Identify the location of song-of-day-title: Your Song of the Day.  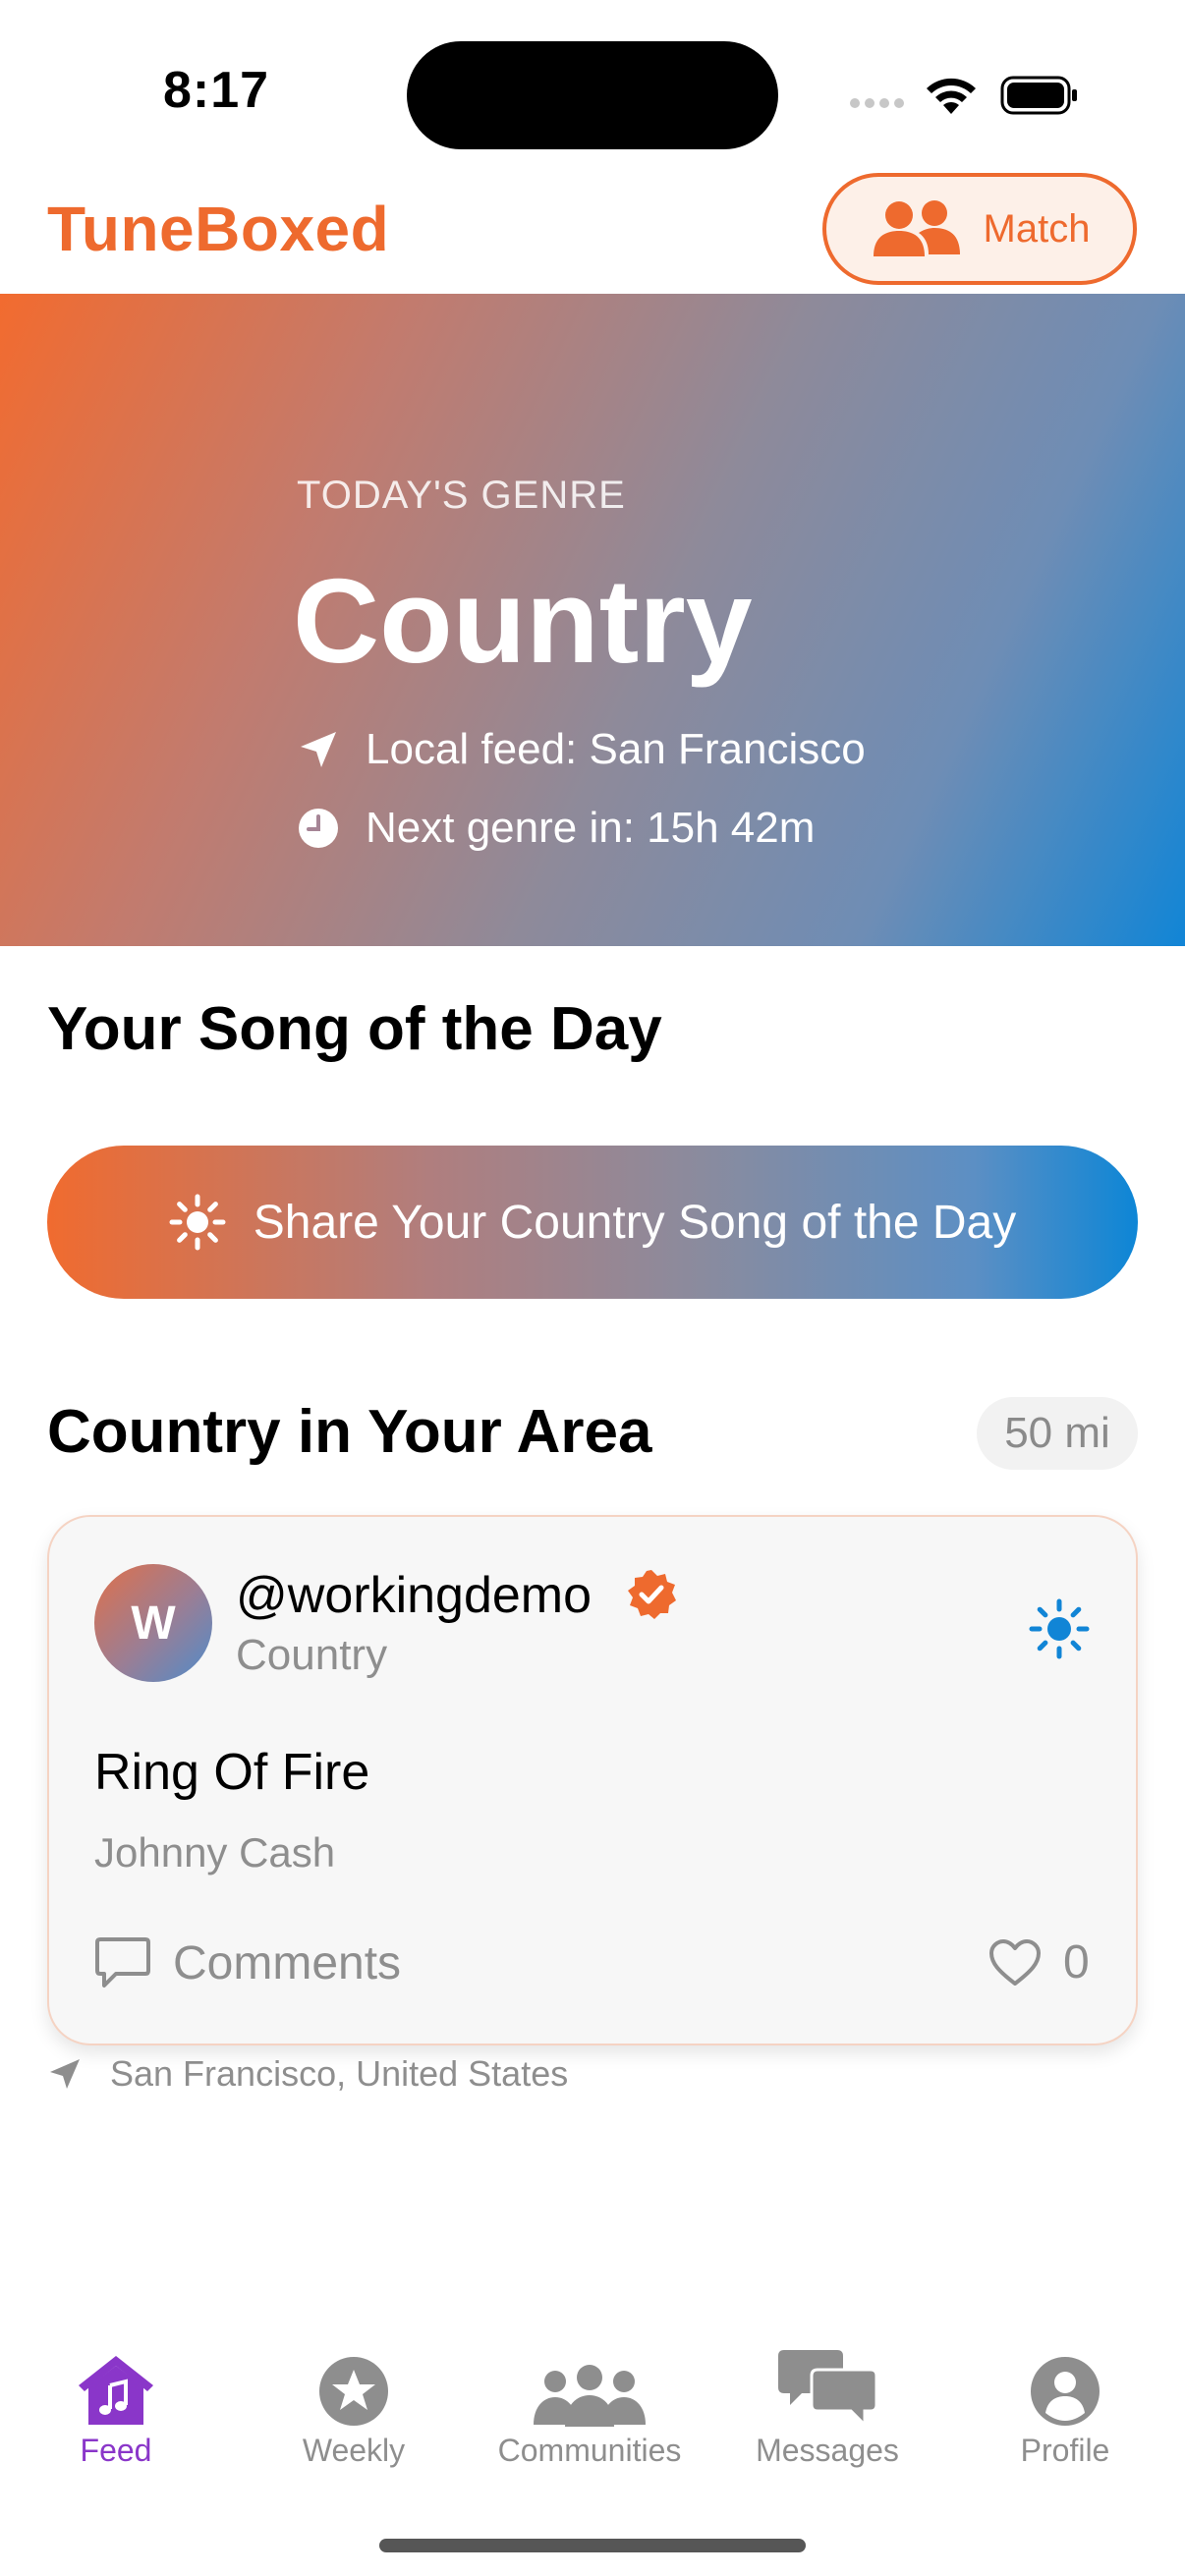
(354, 1029).